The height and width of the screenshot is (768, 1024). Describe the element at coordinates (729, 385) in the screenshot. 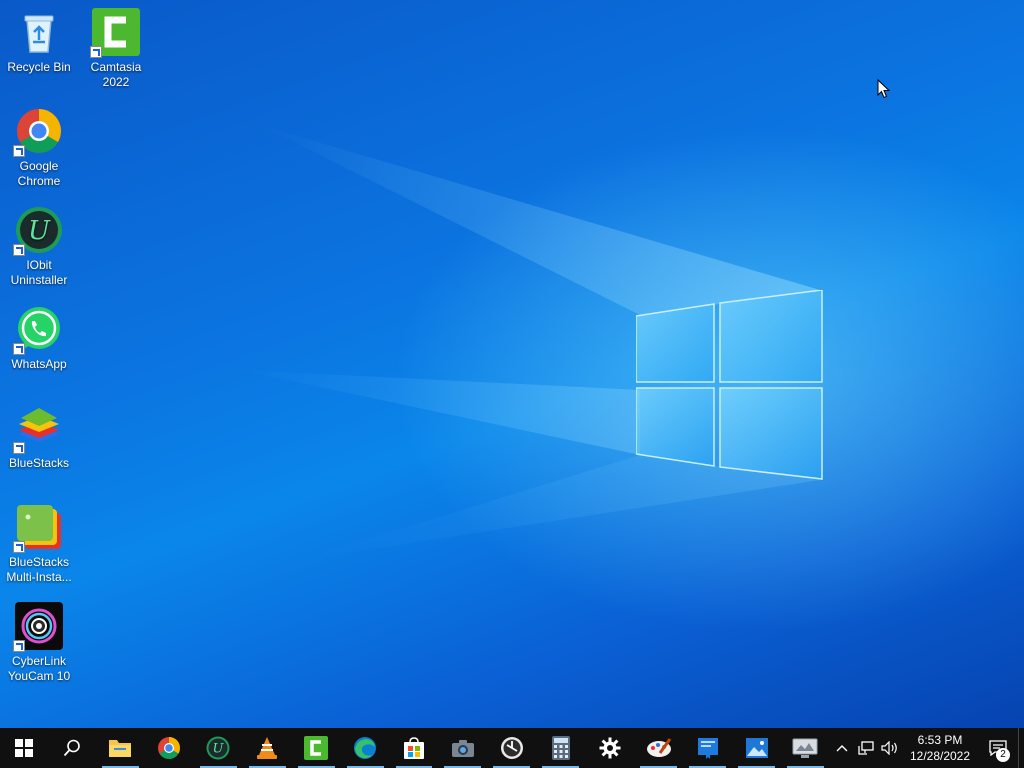

I see `windows-logo-wallpaper` at that location.